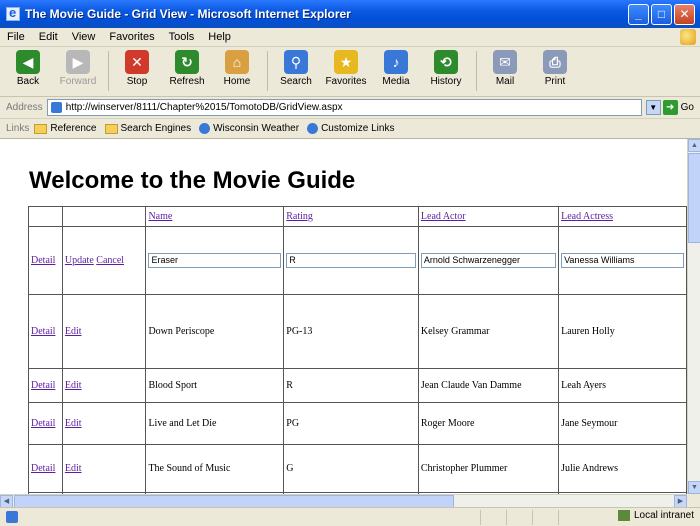  What do you see at coordinates (346, 62) in the screenshot?
I see `favorites-icon: ★` at bounding box center [346, 62].